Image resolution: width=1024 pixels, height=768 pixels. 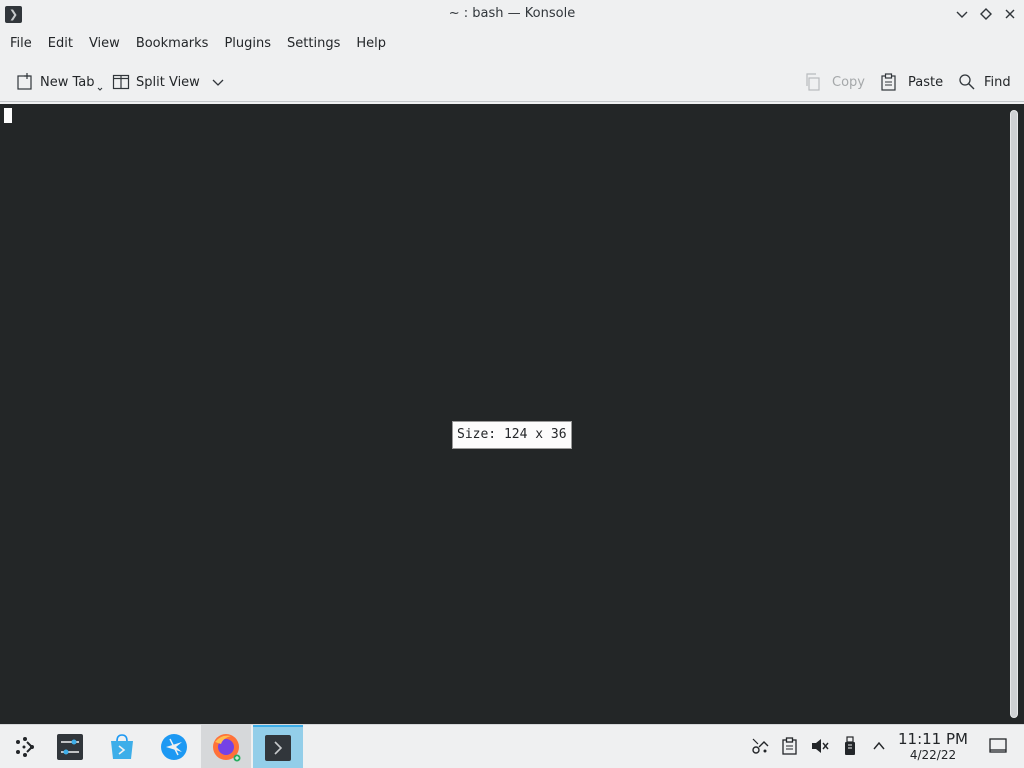 I want to click on volume-muted-icon, so click(x=820, y=746).